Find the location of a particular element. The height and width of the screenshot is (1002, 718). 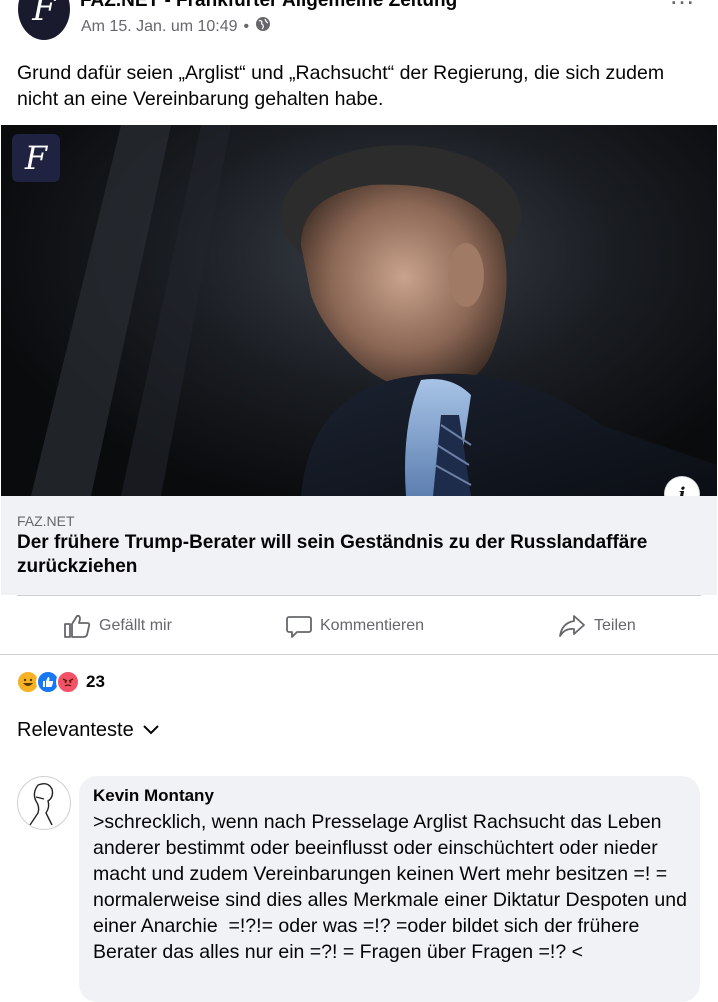

link-domain: FAZ.NET is located at coordinates (46, 521).